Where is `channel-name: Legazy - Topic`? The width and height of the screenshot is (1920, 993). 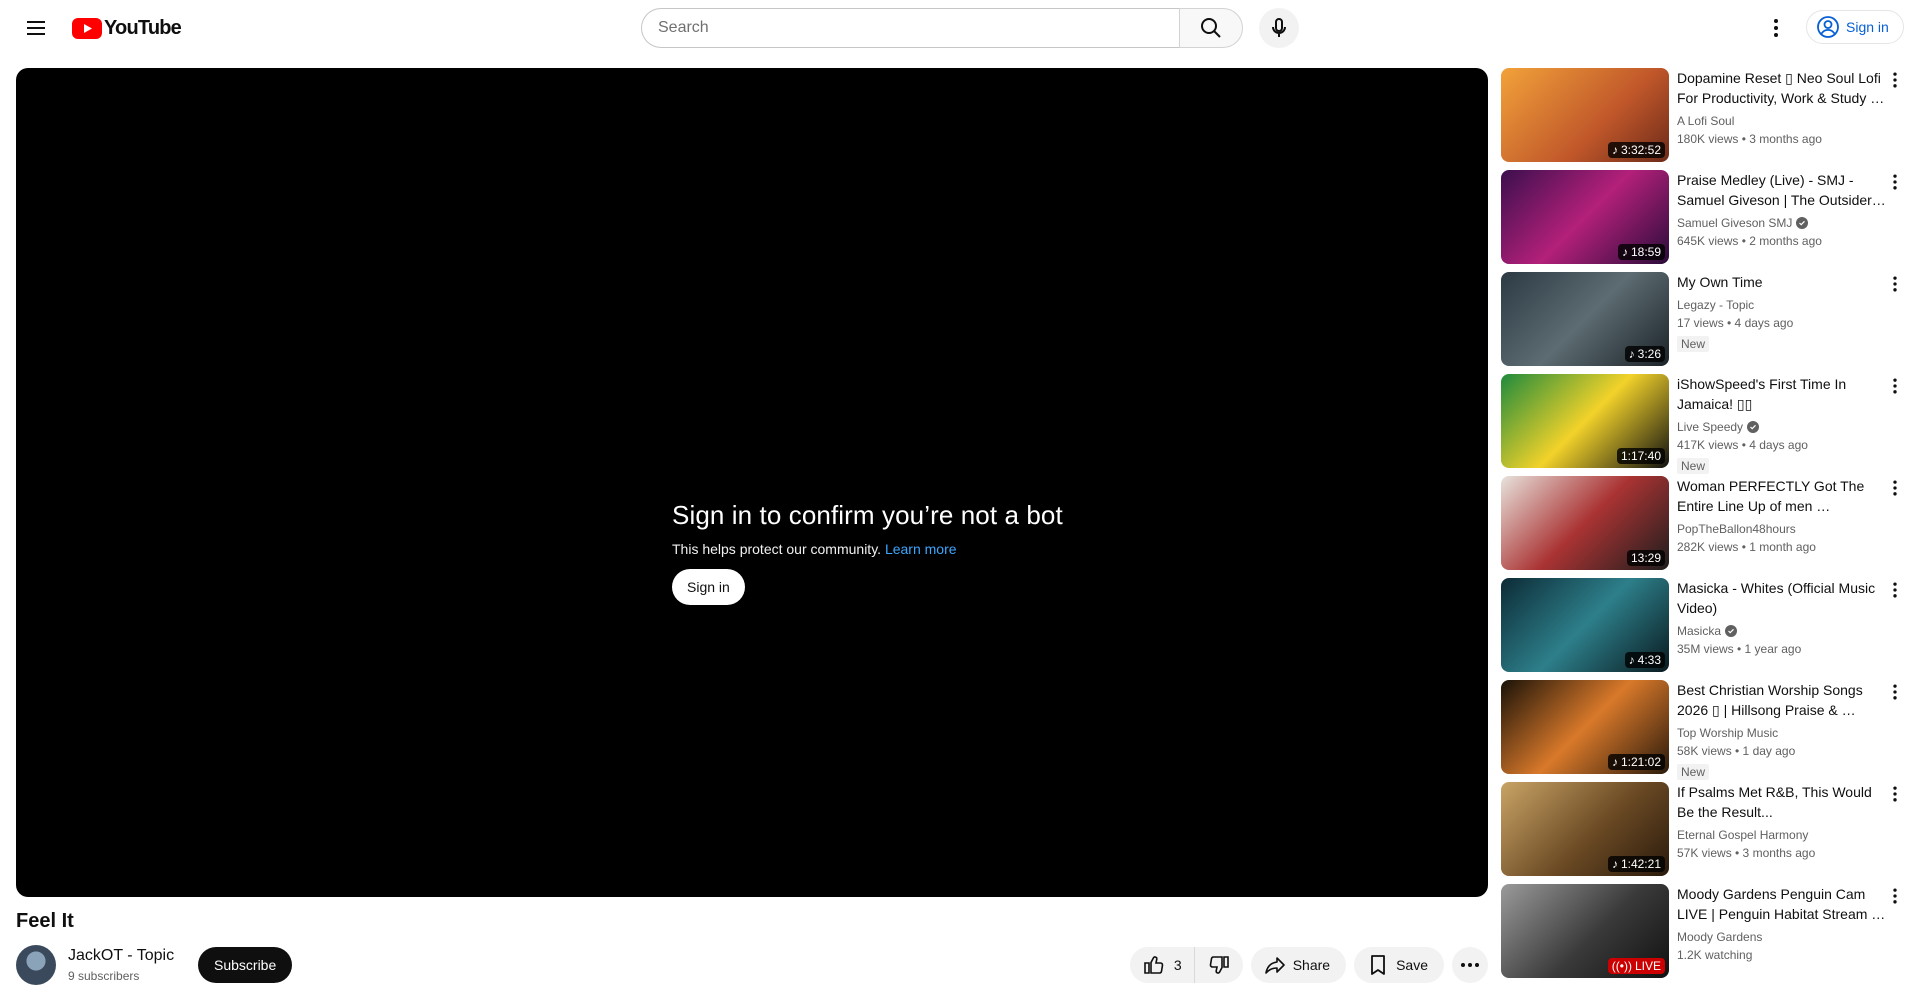
channel-name: Legazy - Topic is located at coordinates (1715, 305).